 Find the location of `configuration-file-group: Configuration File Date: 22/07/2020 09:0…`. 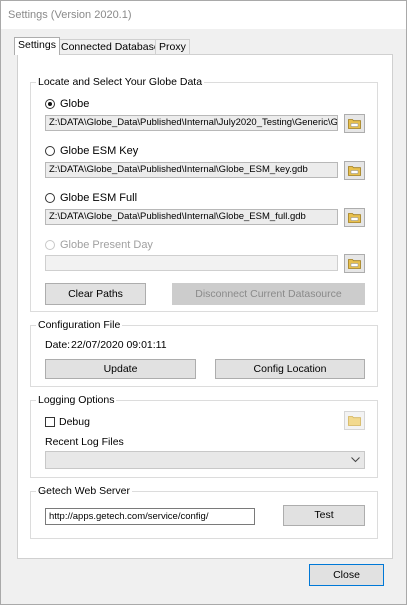

configuration-file-group: Configuration File Date: 22/07/2020 09:0… is located at coordinates (204, 353).